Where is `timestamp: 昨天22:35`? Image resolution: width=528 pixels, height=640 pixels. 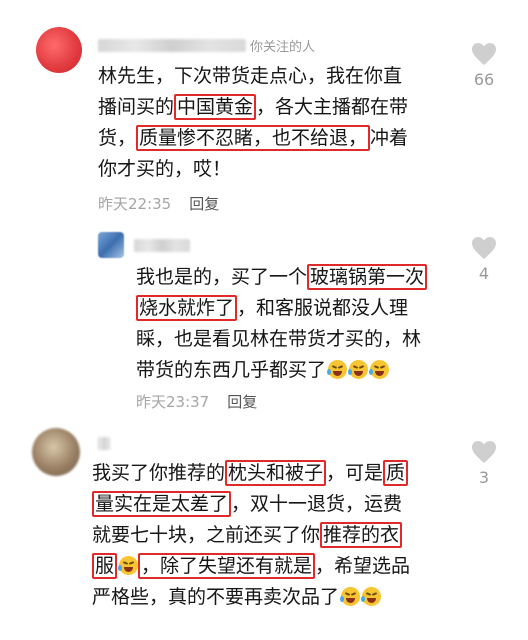 timestamp: 昨天22:35 is located at coordinates (135, 204).